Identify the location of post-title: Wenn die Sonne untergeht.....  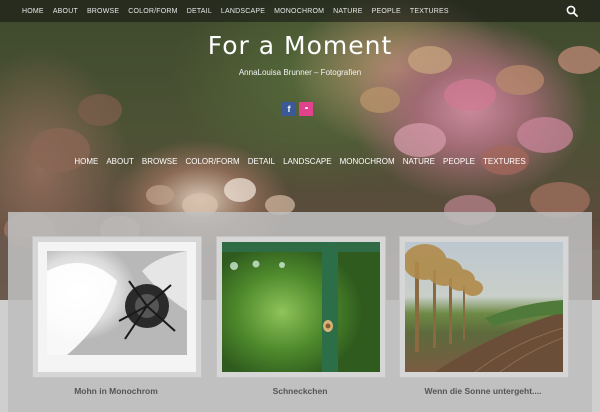
(483, 391).